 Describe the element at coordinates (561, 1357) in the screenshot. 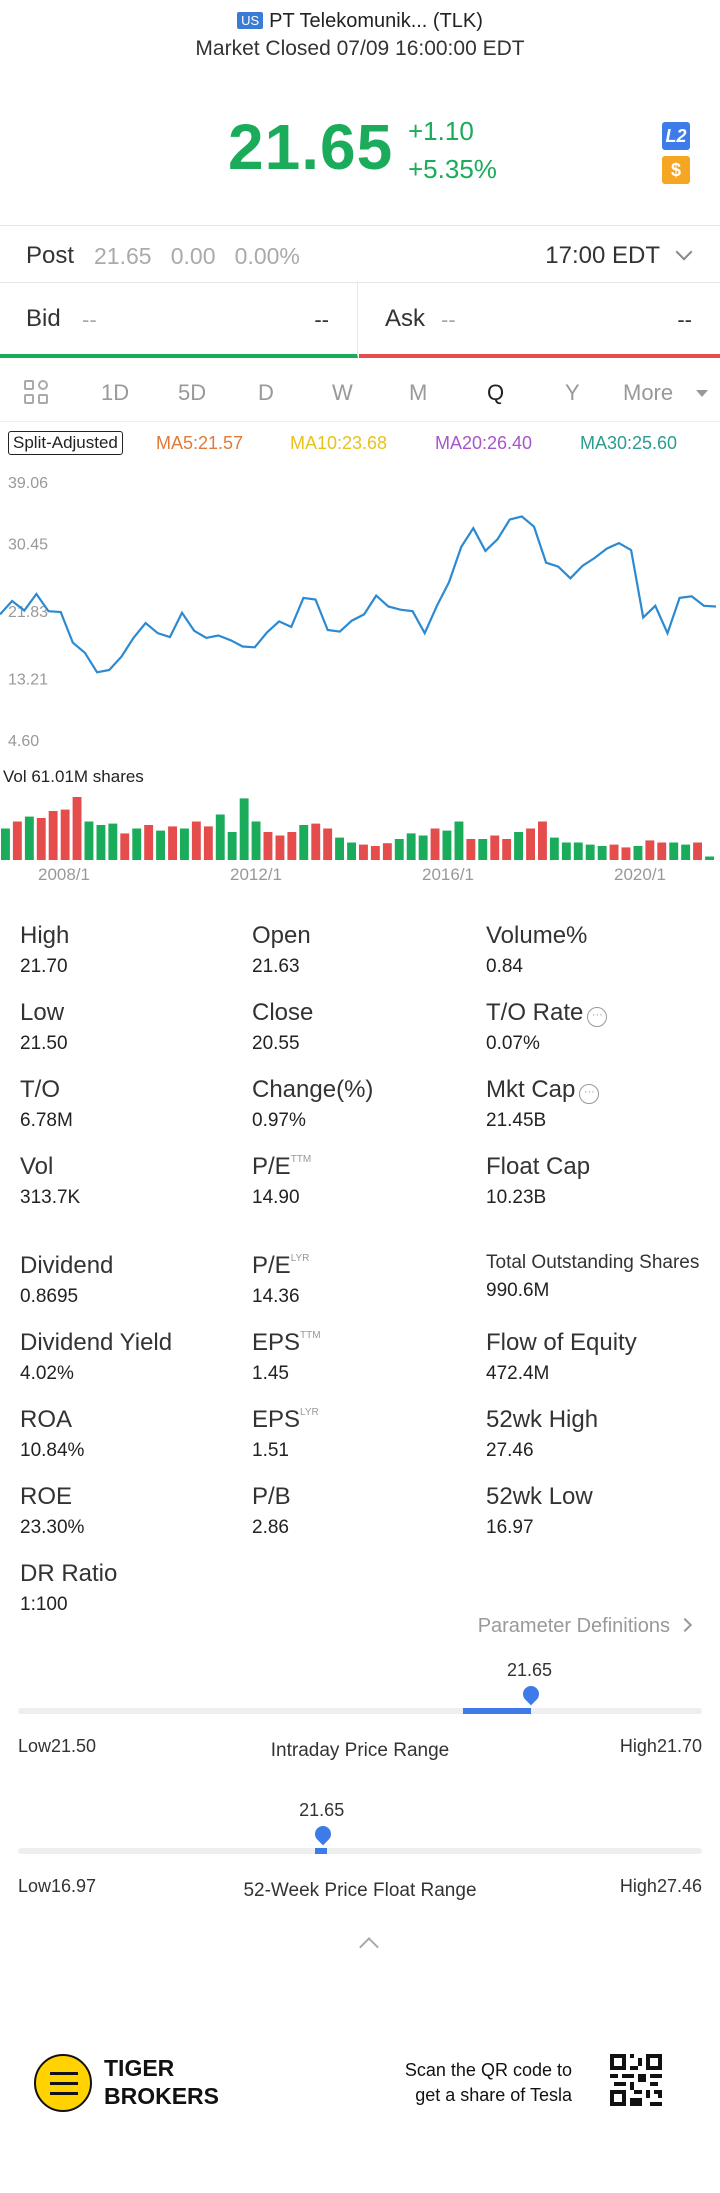

I see `stat-item: Flow of Equity 472.4M` at that location.